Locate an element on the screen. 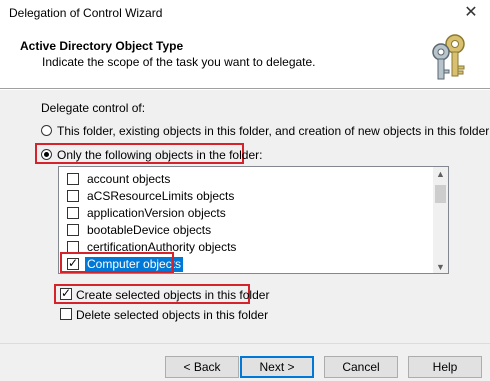 Image resolution: width=490 pixels, height=381 pixels. list-item-label: bootableDevice objects is located at coordinates (149, 230).